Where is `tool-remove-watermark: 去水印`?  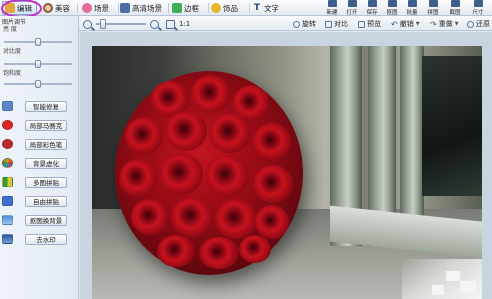
tool-remove-watermark: 去水印 is located at coordinates (39, 239).